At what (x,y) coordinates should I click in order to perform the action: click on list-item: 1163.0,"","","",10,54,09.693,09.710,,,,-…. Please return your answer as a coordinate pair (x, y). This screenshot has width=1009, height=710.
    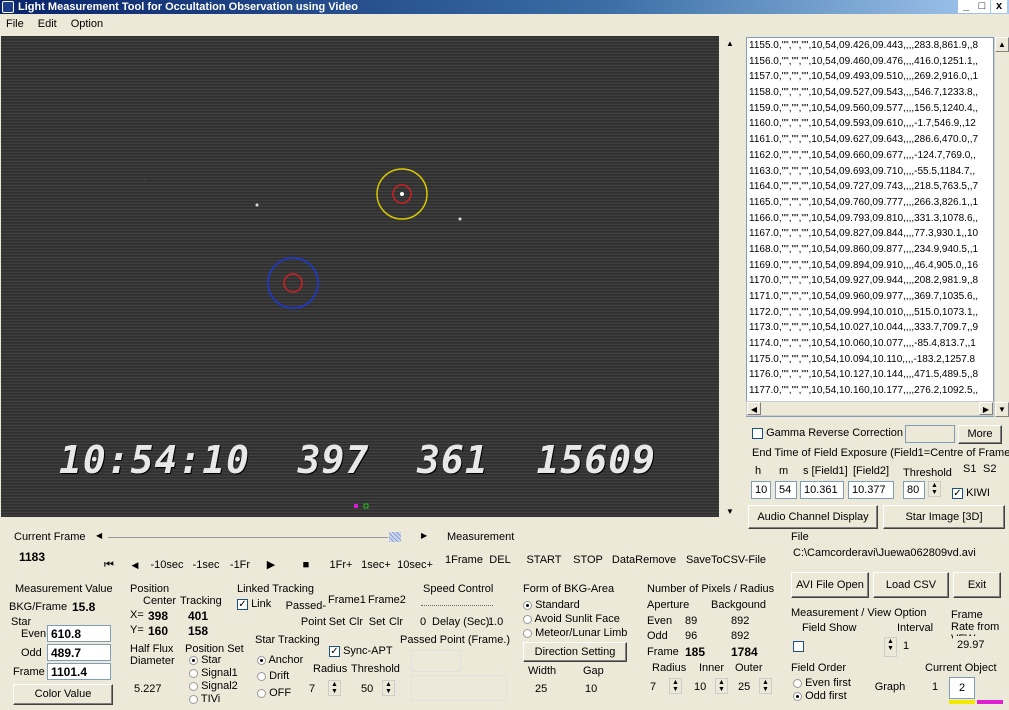
    Looking at the image, I should click on (870, 172).